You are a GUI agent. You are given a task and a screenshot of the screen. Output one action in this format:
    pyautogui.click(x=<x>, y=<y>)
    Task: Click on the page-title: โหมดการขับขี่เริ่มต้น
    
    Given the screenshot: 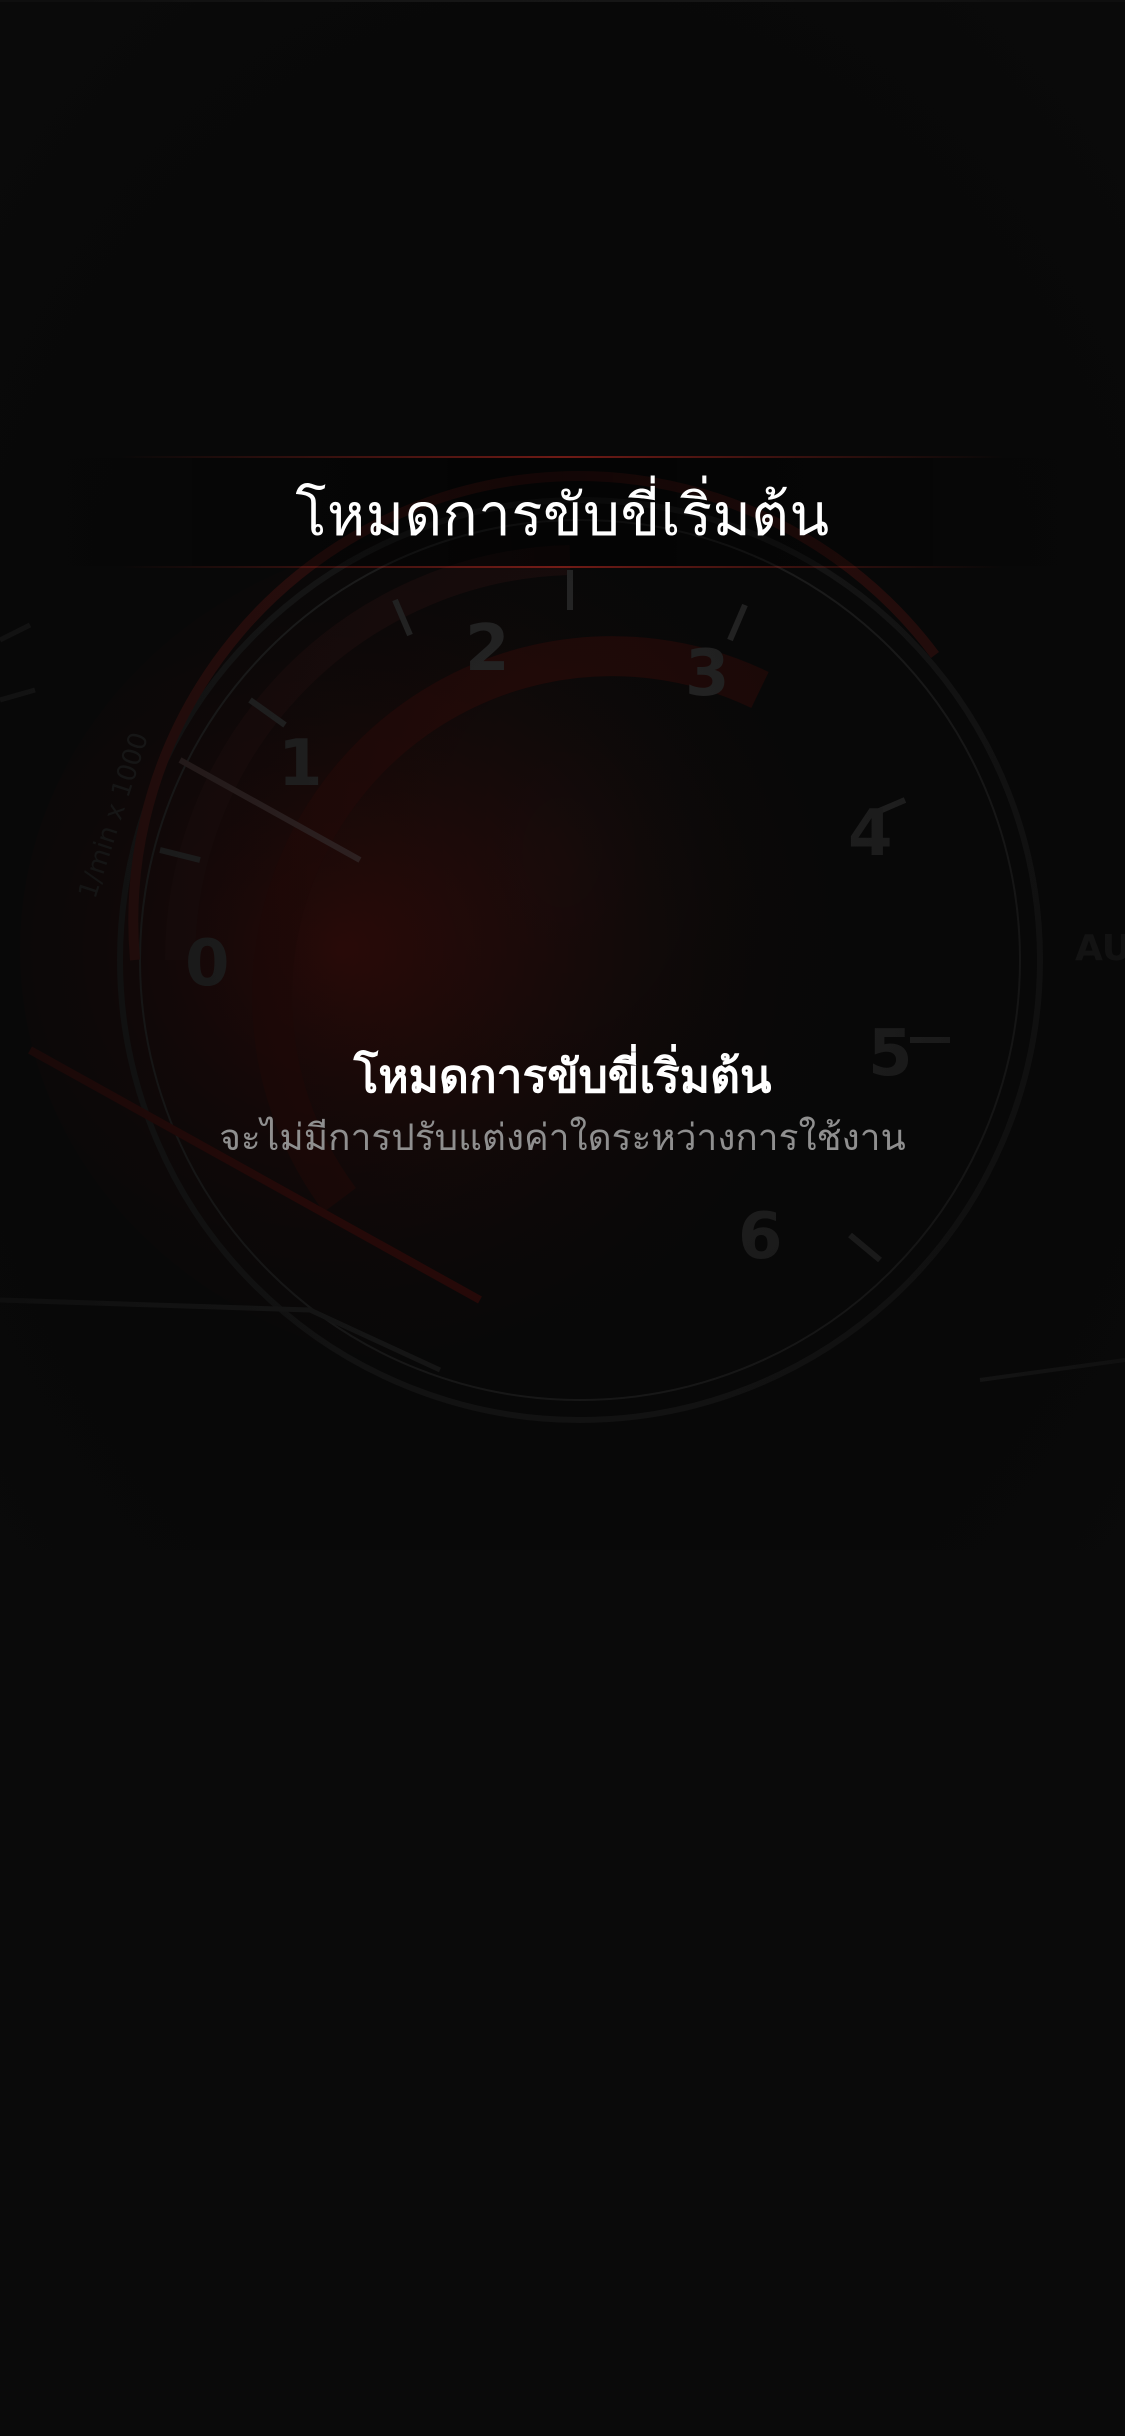 What is the action you would take?
    pyautogui.click(x=562, y=515)
    